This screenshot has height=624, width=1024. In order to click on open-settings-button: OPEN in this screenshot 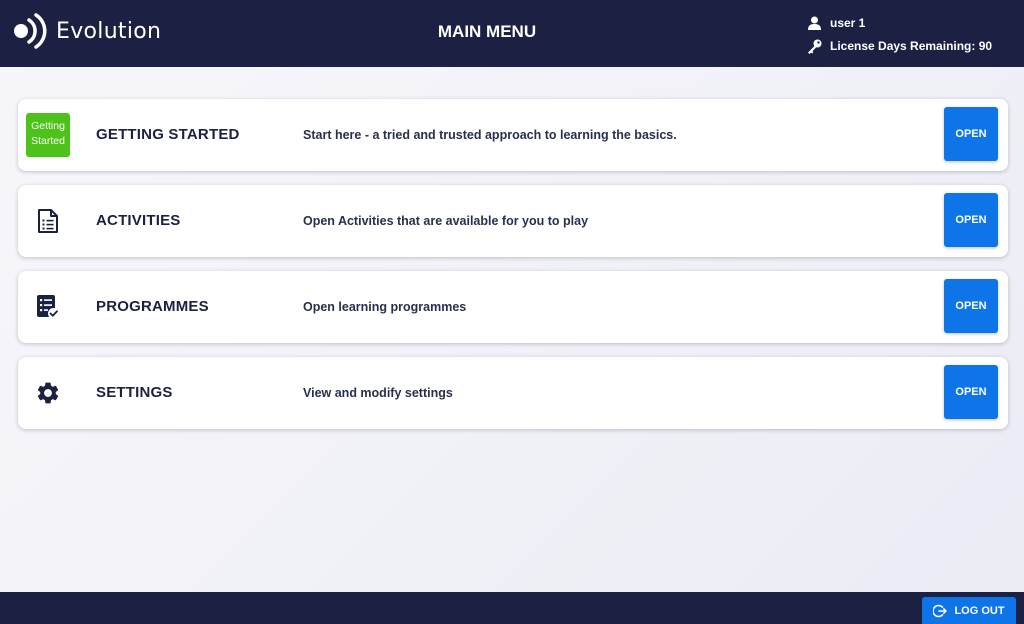, I will do `click(971, 392)`.